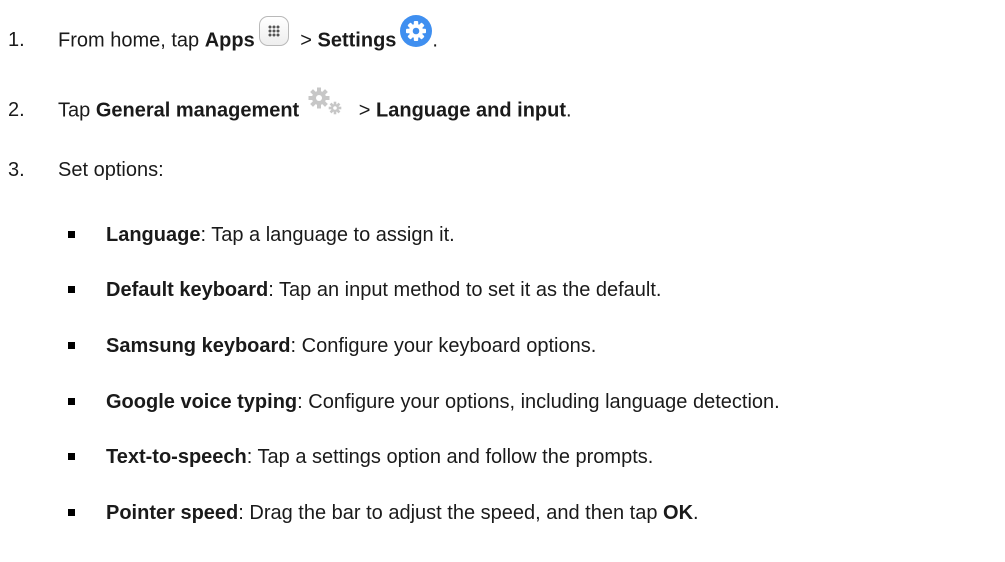 The height and width of the screenshot is (562, 1005). I want to click on option-text: Language: Tap a language to assign it., so click(280, 235).